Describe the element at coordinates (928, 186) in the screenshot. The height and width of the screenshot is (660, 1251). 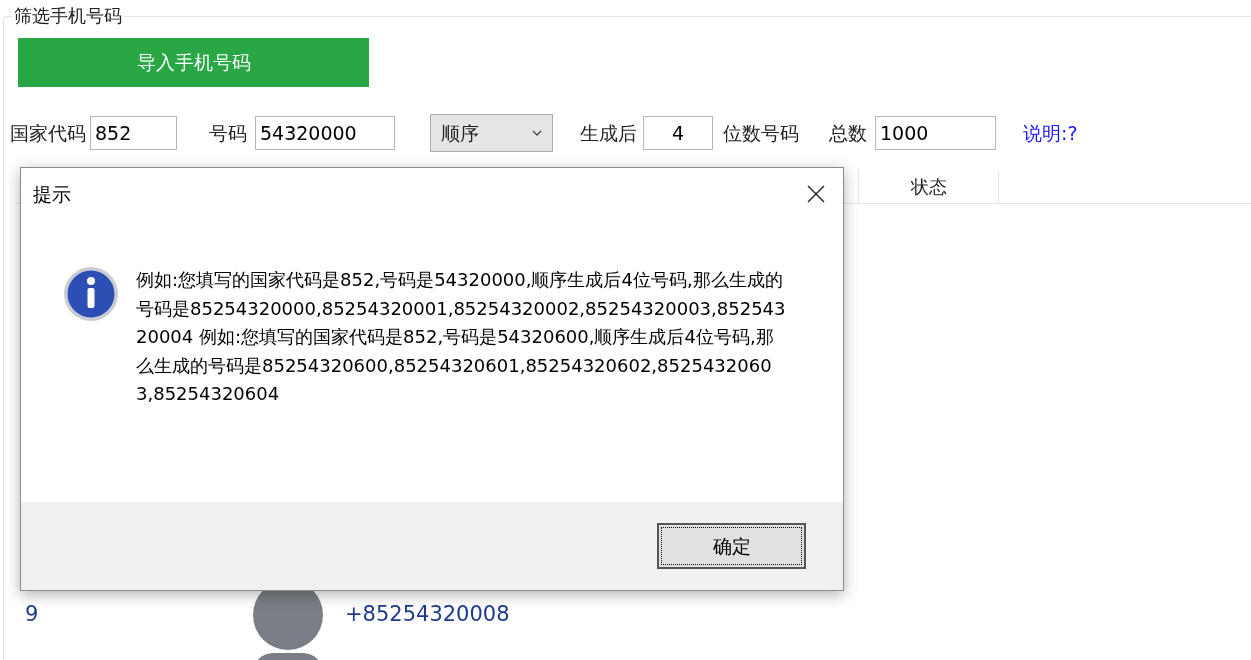
I see `column-header: 状态` at that location.